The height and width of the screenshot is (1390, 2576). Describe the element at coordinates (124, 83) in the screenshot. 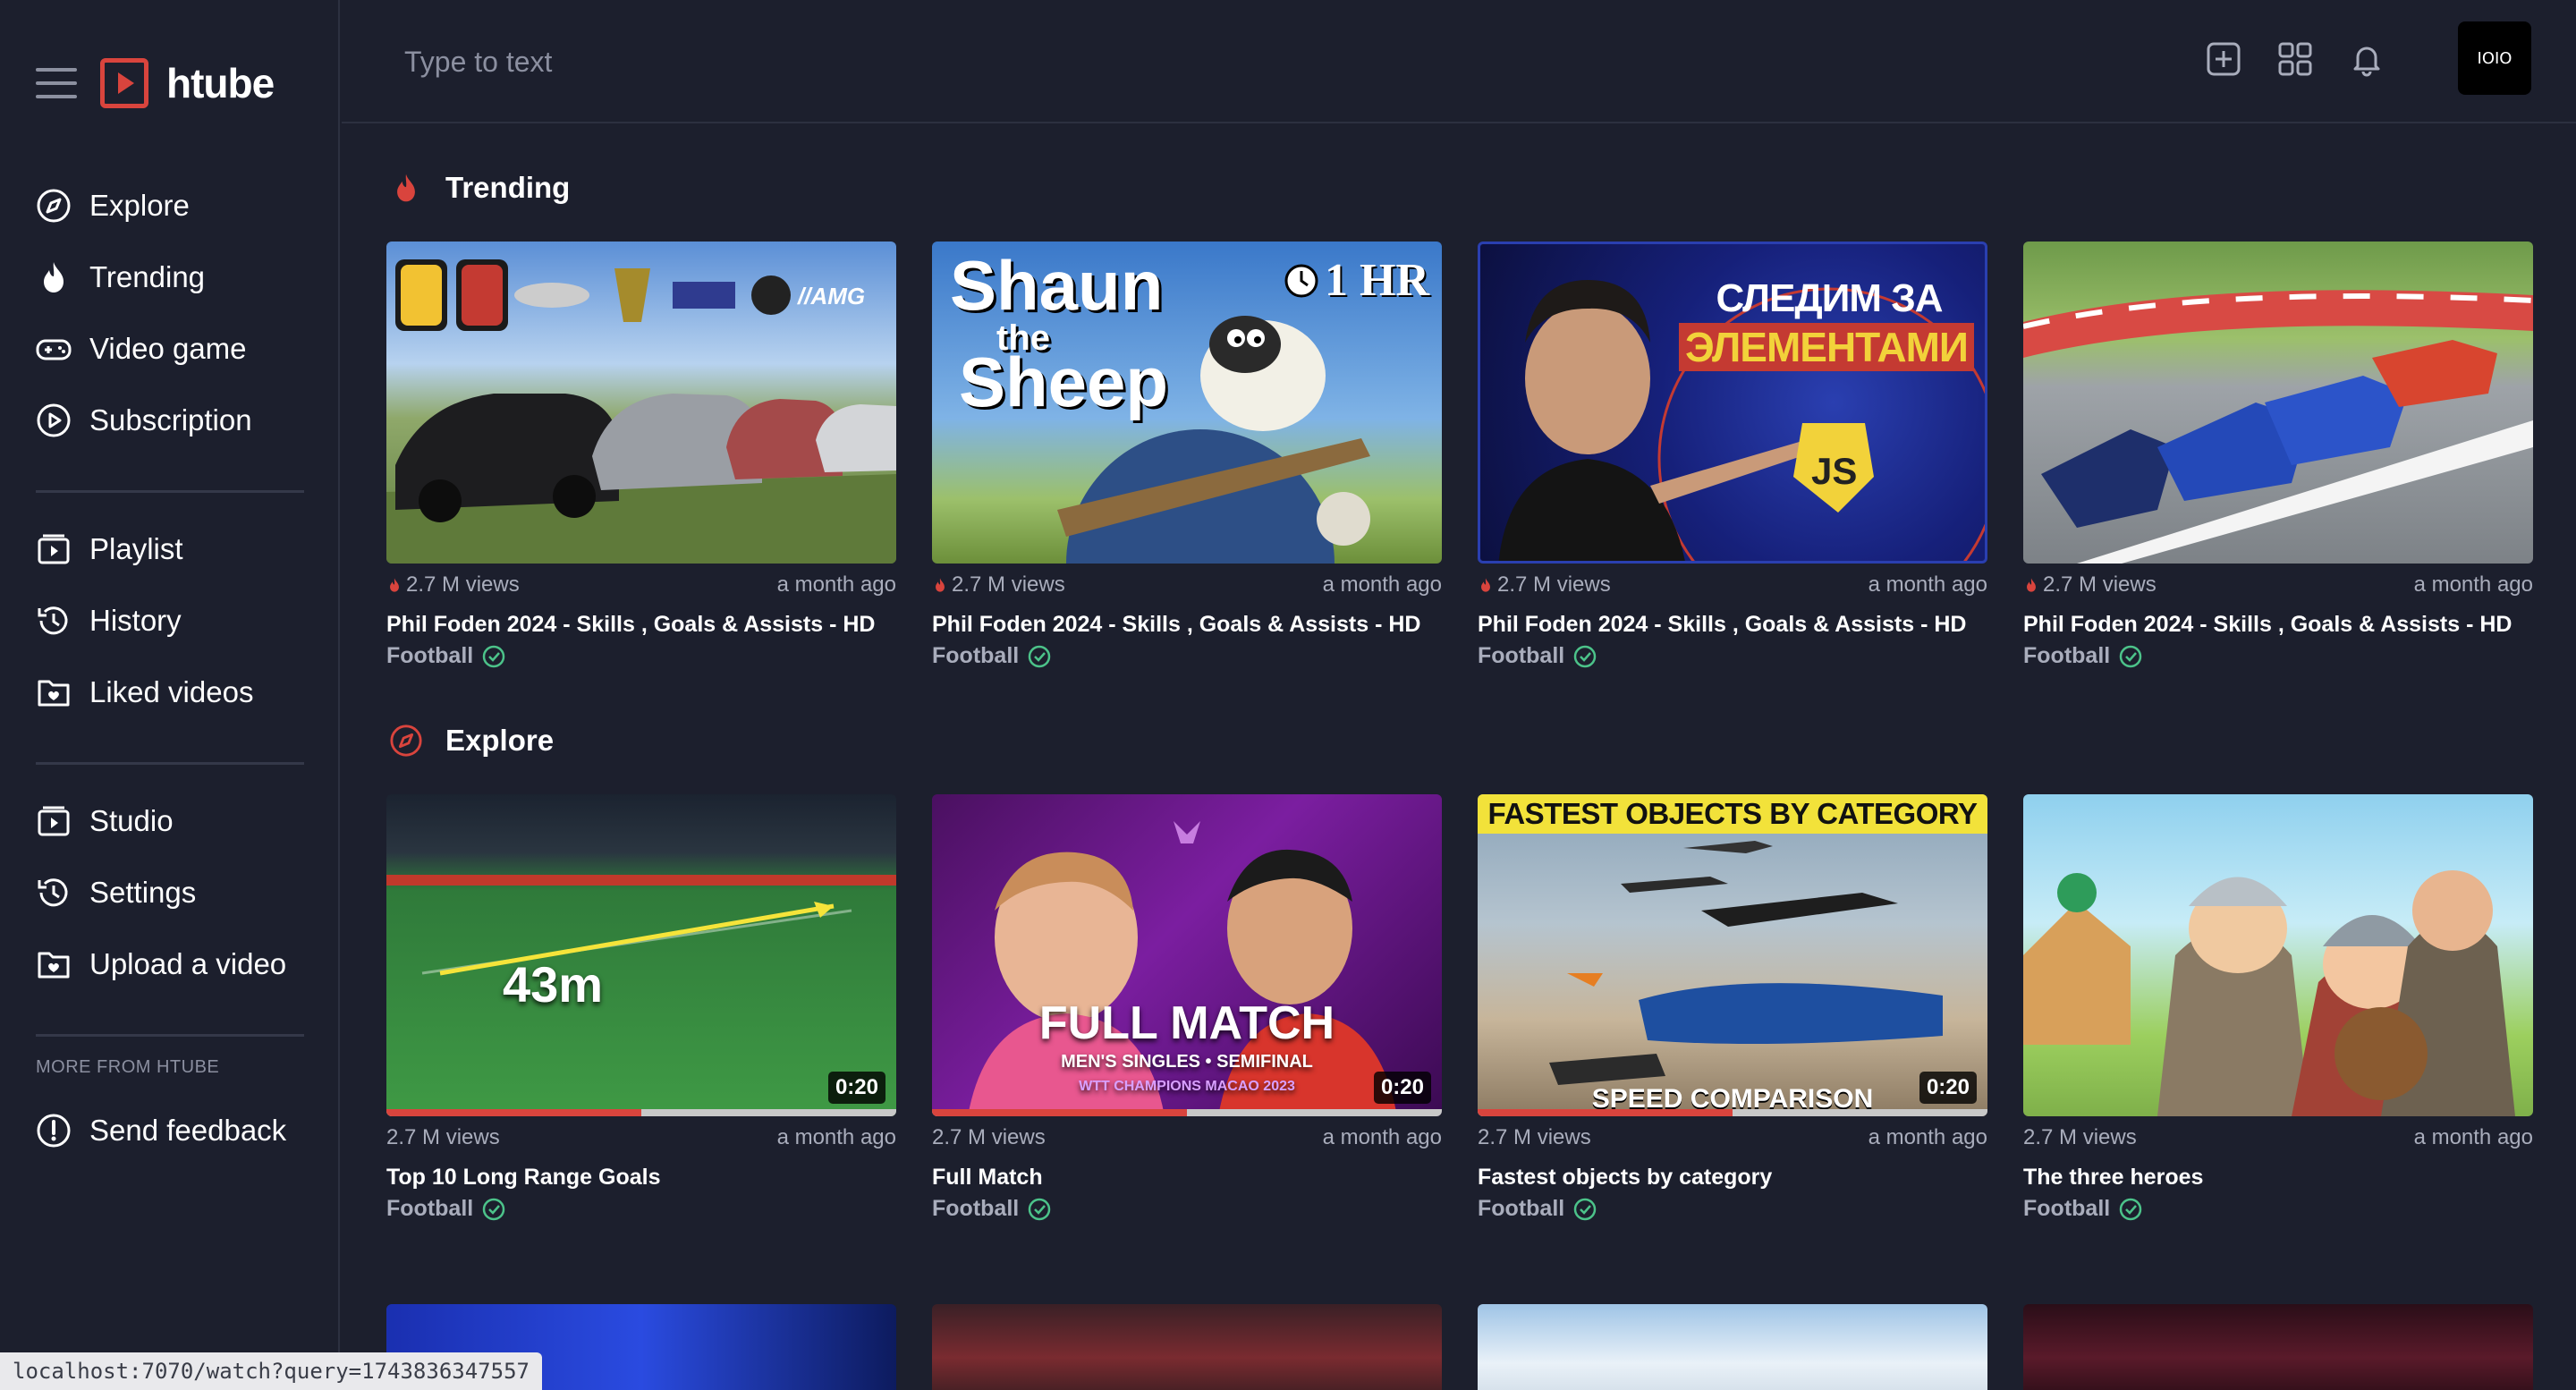

I see `logo-icon` at that location.